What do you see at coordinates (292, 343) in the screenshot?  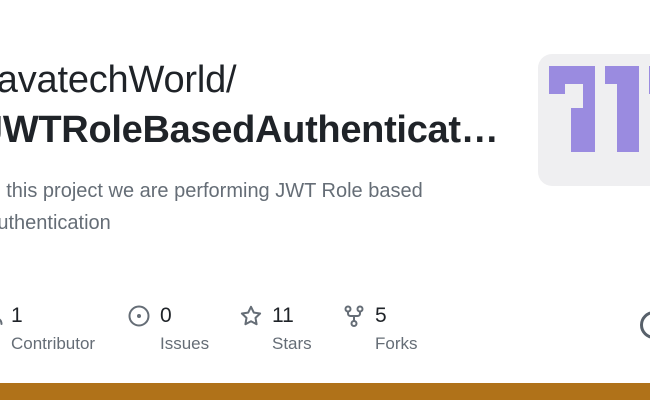 I see `stars-label: Stars` at bounding box center [292, 343].